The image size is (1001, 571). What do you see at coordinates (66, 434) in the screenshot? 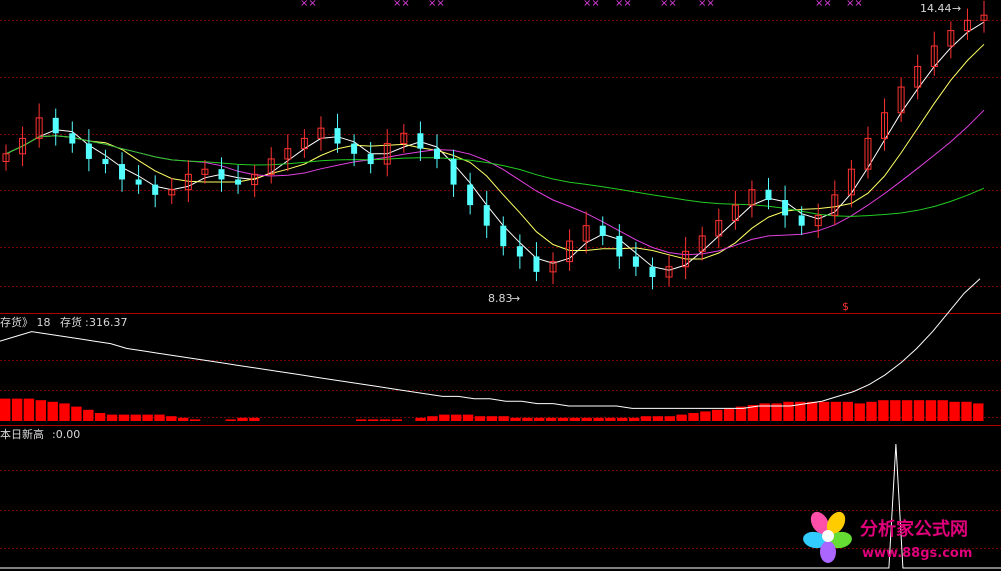
I see `new-high-value: :0.00` at bounding box center [66, 434].